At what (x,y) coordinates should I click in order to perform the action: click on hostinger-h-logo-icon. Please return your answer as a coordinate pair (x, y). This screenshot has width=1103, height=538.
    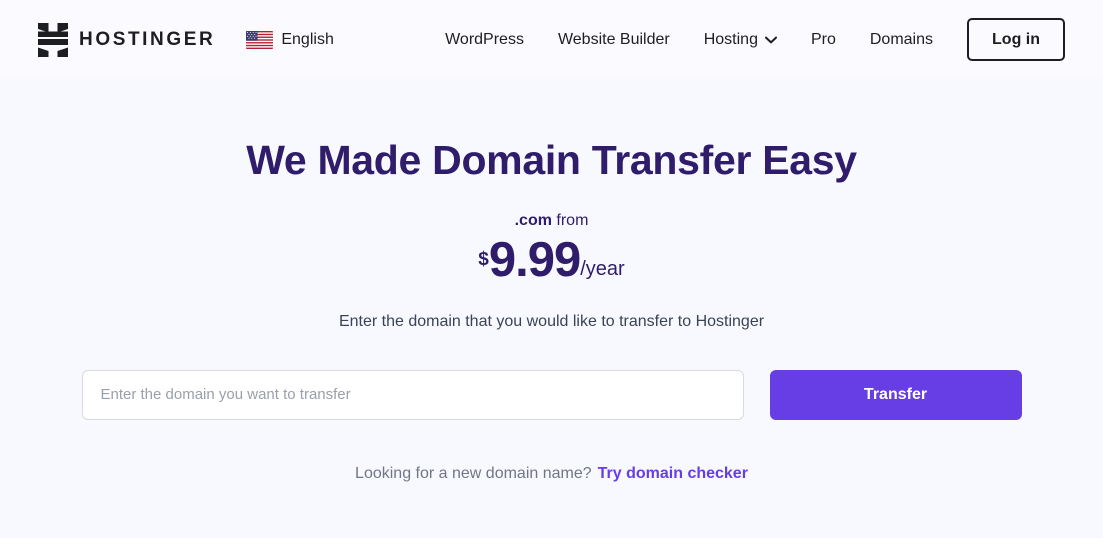
    Looking at the image, I should click on (53, 39).